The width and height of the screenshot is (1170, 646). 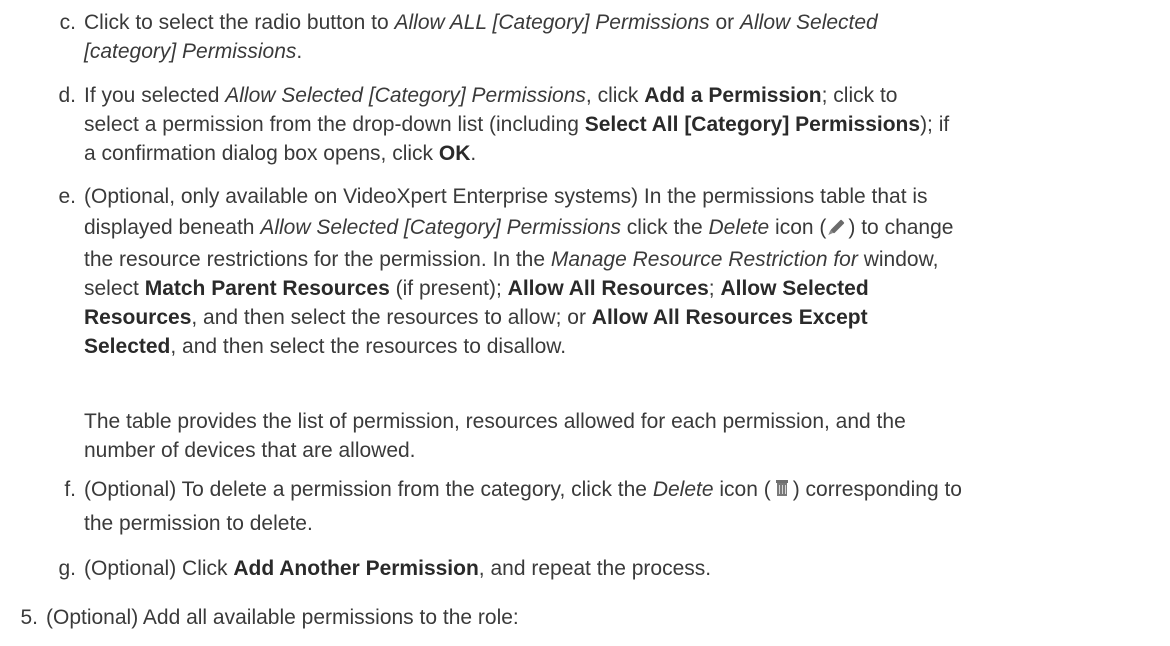 What do you see at coordinates (250, 450) in the screenshot?
I see `note-line-2: number of devices that are allowed.` at bounding box center [250, 450].